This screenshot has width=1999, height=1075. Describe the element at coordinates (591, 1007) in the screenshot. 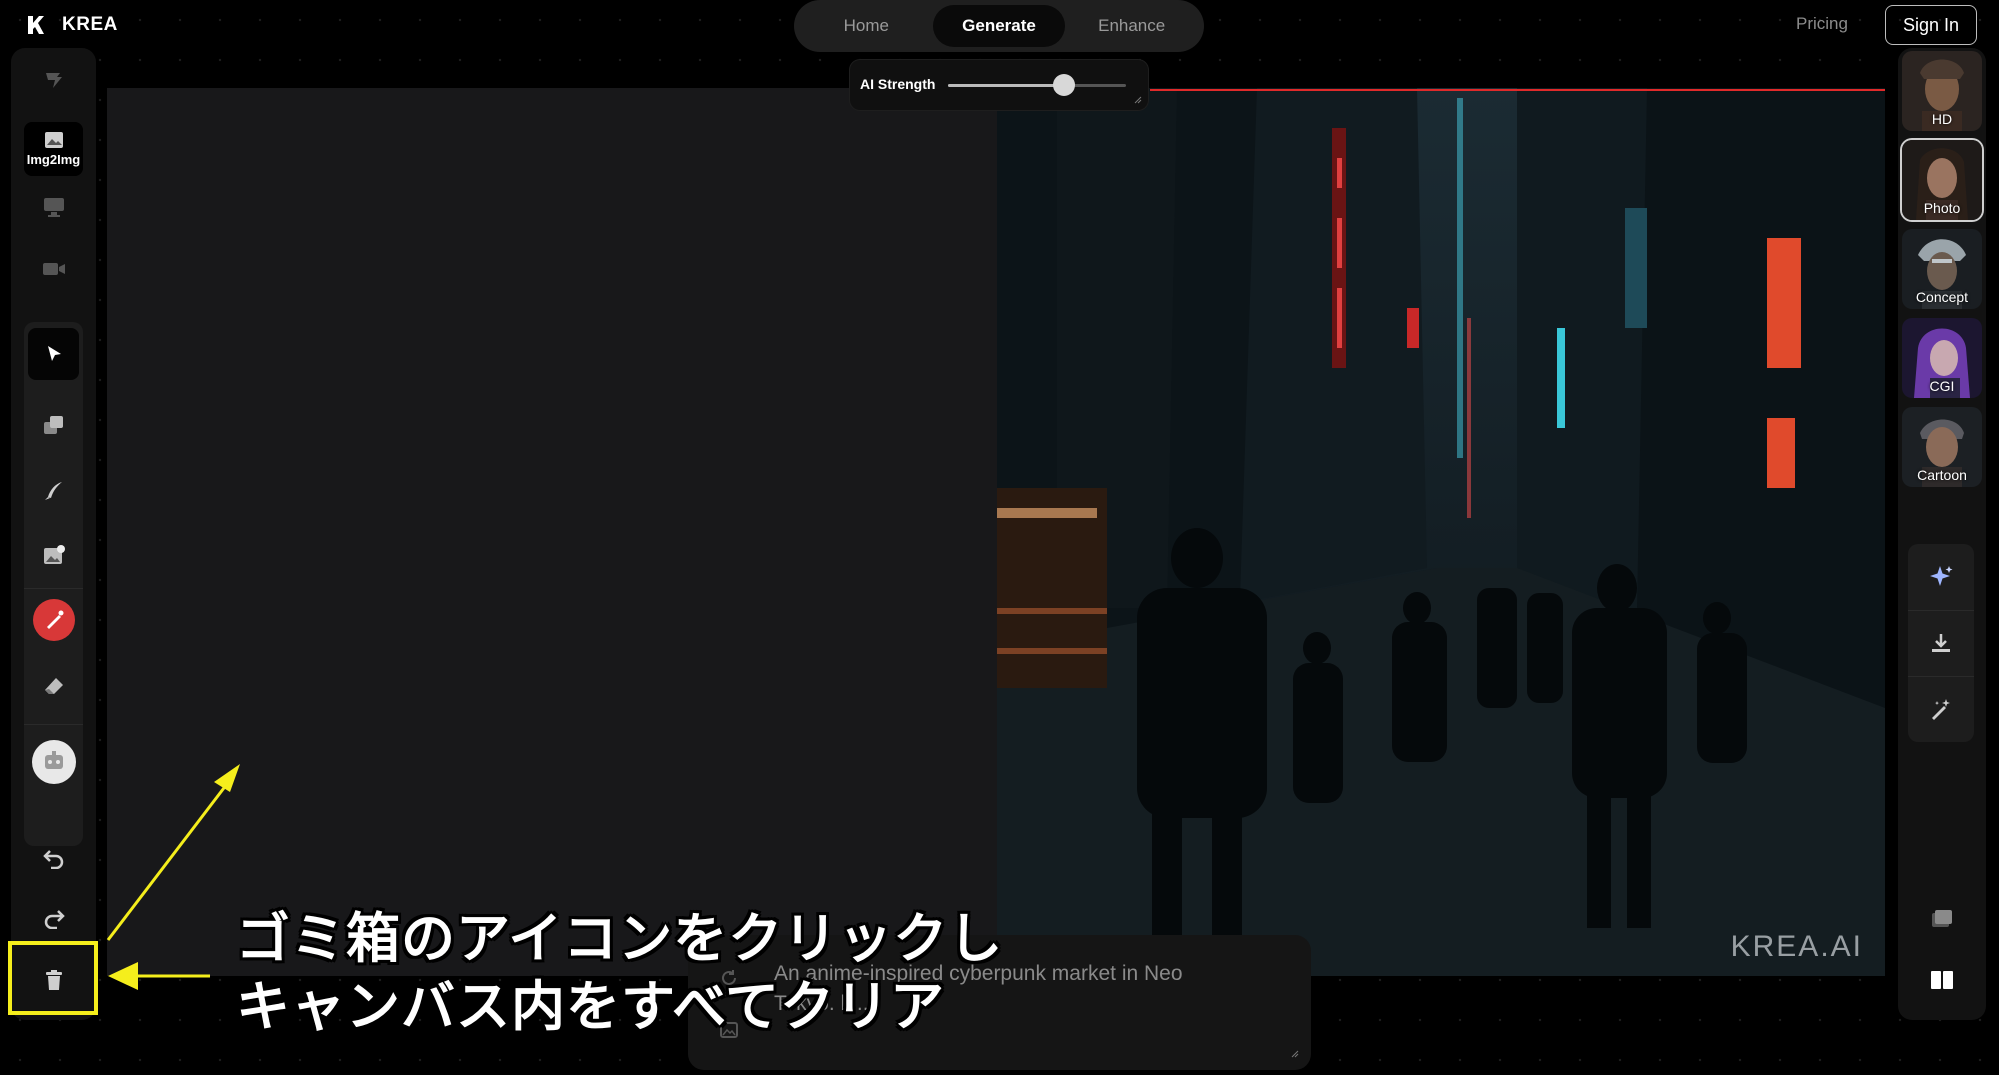

I see `annotation-line-2: キャンバス内をすべてクリア` at that location.